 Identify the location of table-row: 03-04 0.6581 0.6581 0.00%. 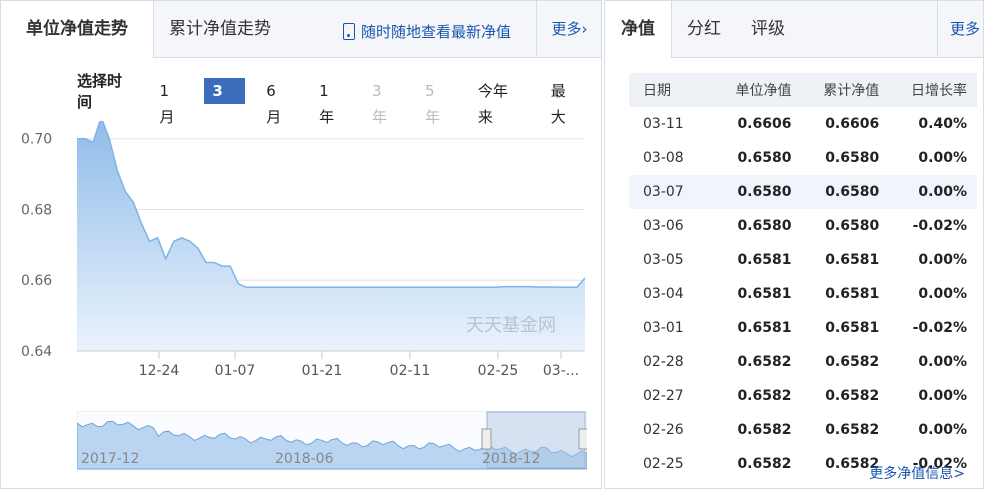
(803, 294).